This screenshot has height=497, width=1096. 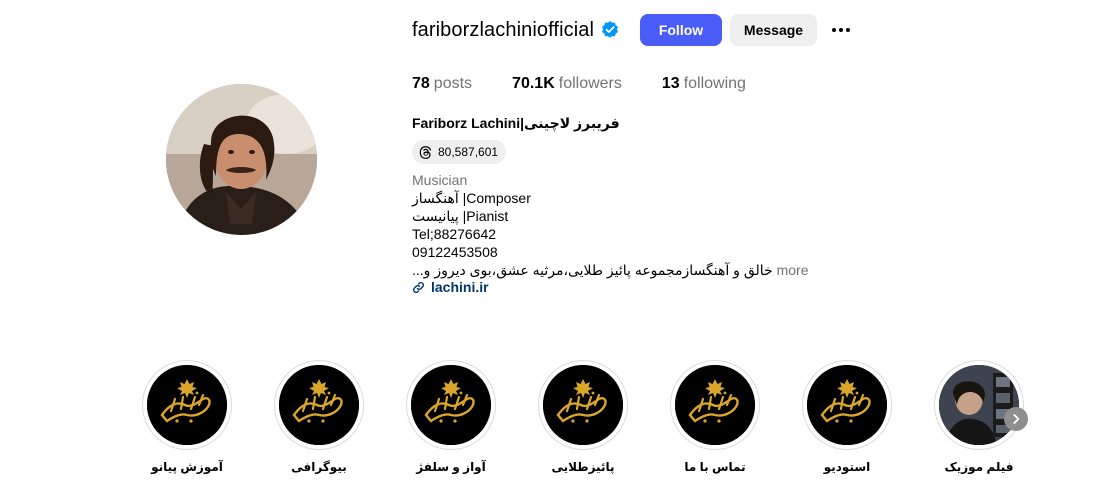 I want to click on profile-link-text: lachini.ir, so click(x=460, y=287).